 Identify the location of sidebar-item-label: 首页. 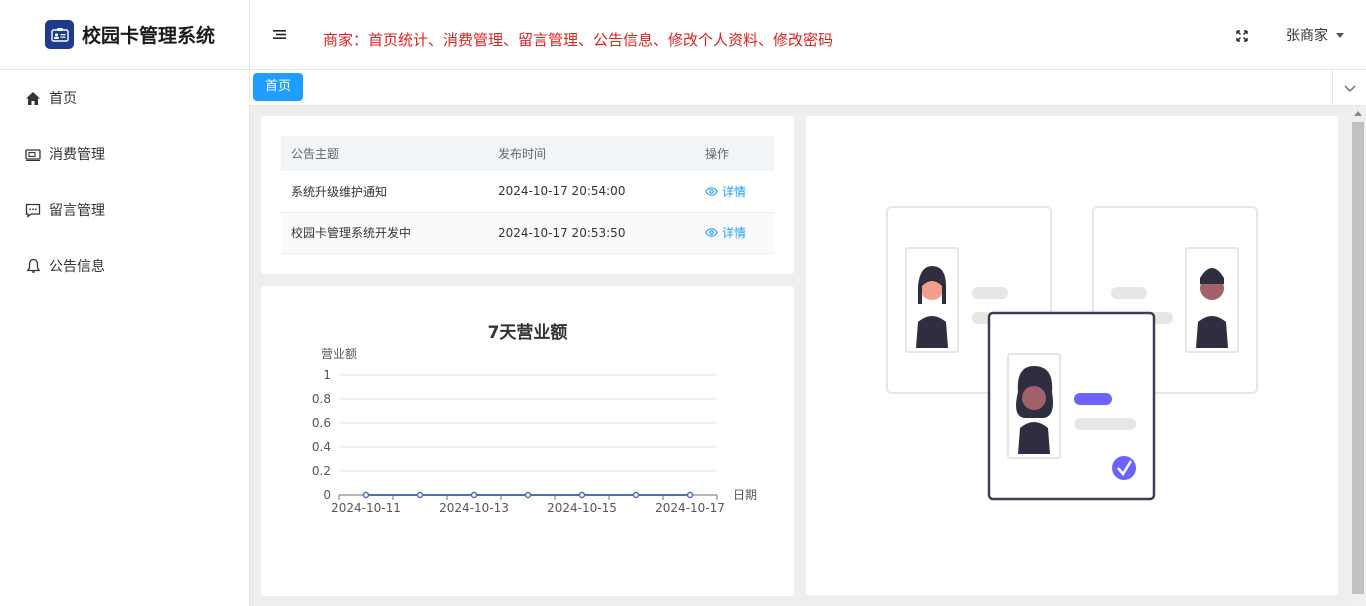
(63, 99).